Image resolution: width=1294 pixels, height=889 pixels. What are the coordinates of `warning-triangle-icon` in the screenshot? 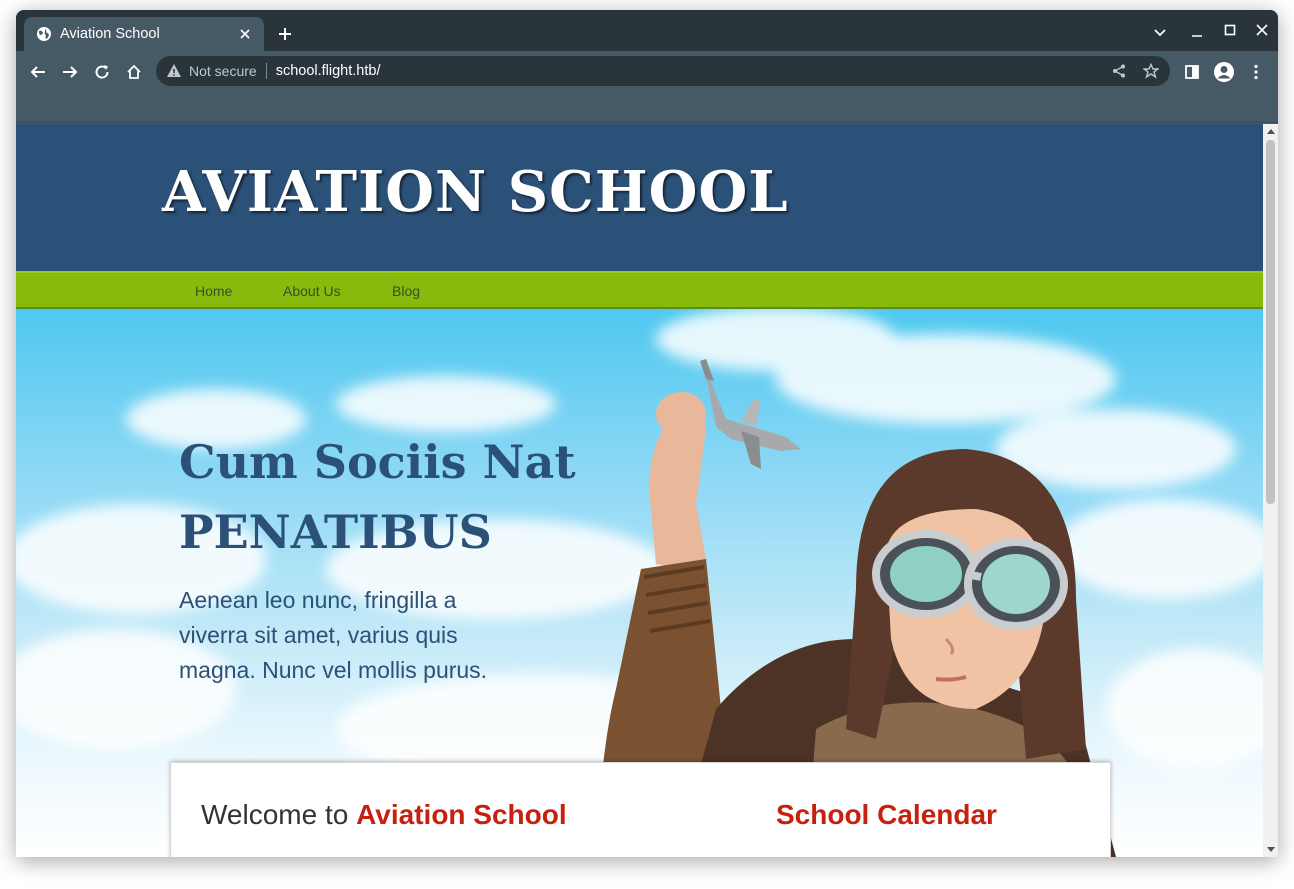 It's located at (174, 70).